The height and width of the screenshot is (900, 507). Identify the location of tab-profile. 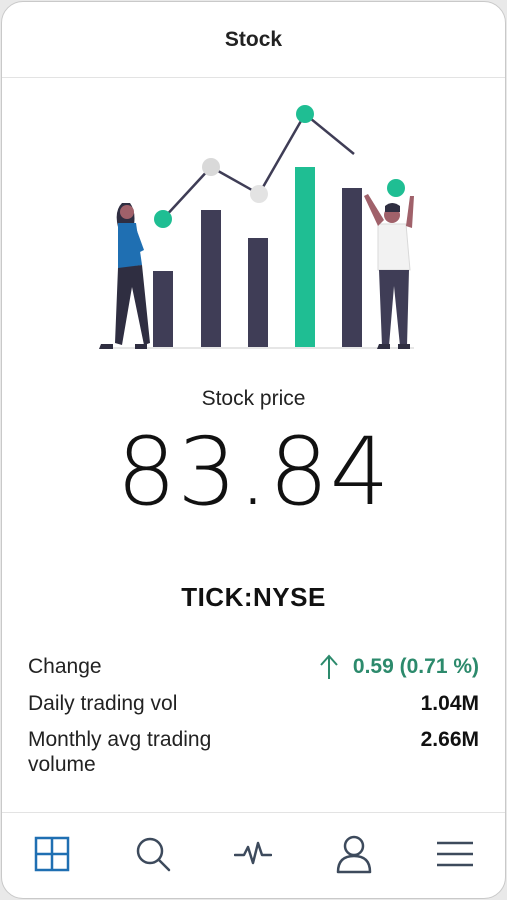
(354, 854).